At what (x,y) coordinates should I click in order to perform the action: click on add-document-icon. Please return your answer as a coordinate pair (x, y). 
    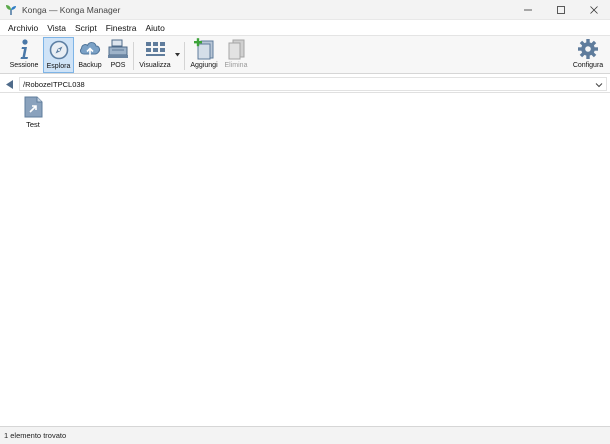
    Looking at the image, I should click on (204, 49).